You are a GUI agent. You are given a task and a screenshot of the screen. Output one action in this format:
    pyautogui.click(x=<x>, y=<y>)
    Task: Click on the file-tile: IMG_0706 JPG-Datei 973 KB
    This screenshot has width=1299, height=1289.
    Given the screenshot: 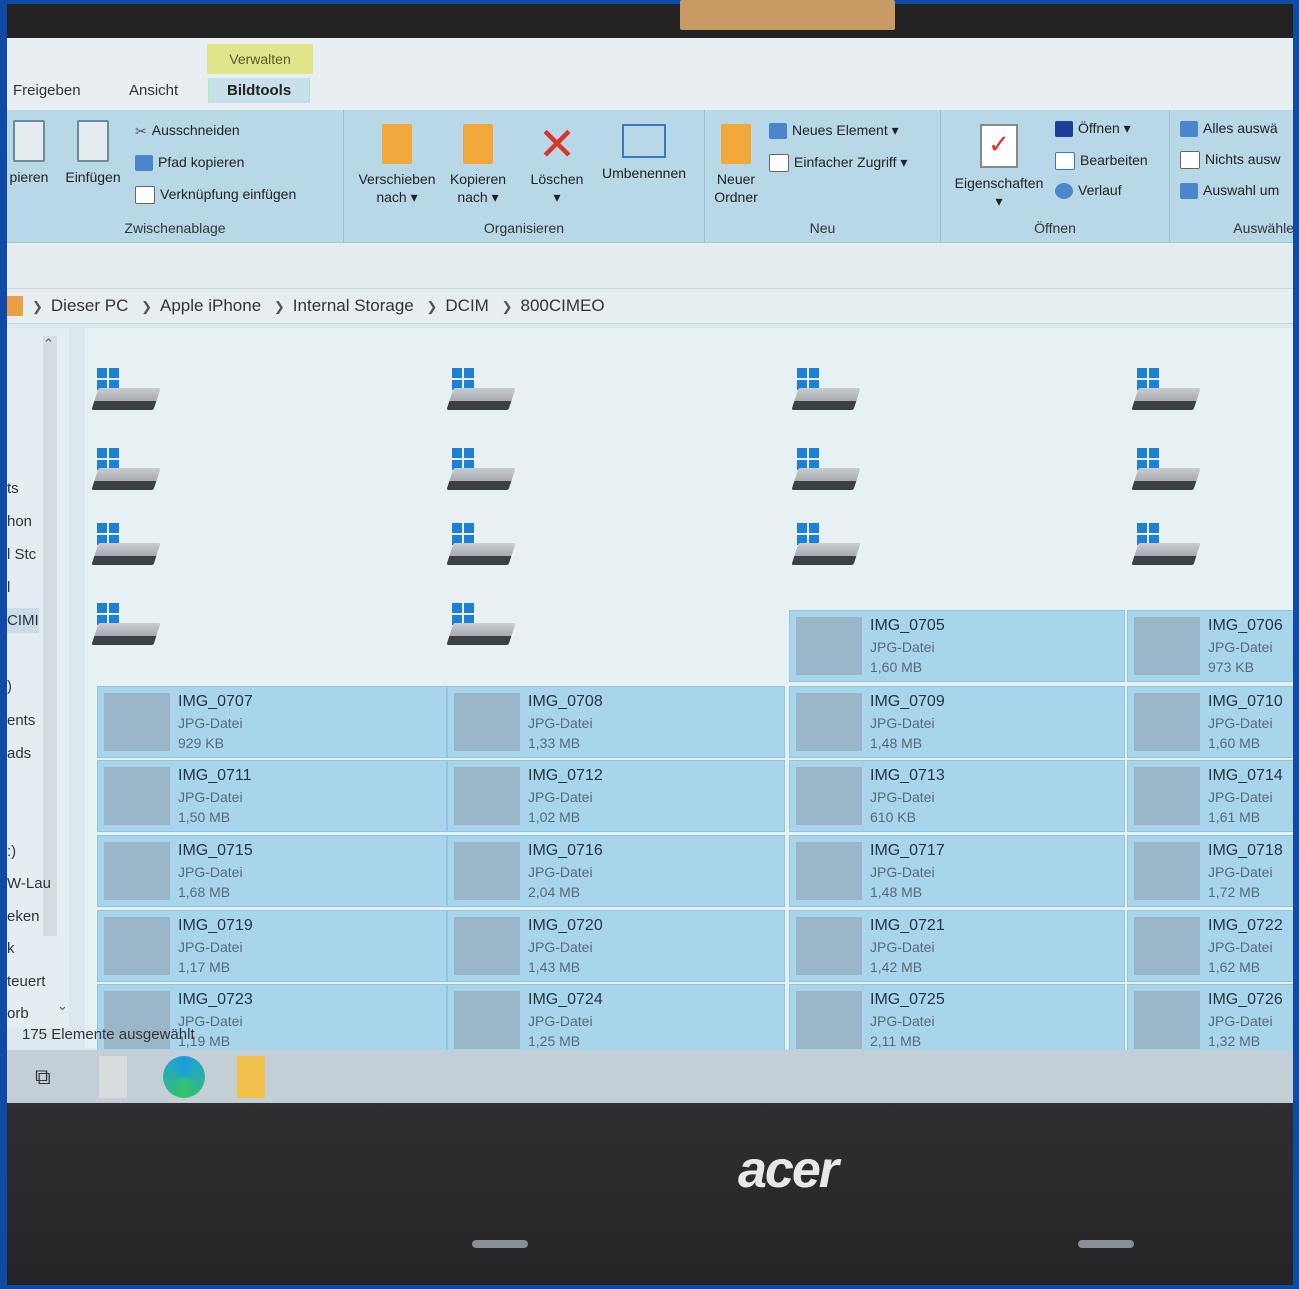 What is the action you would take?
    pyautogui.click(x=1210, y=646)
    